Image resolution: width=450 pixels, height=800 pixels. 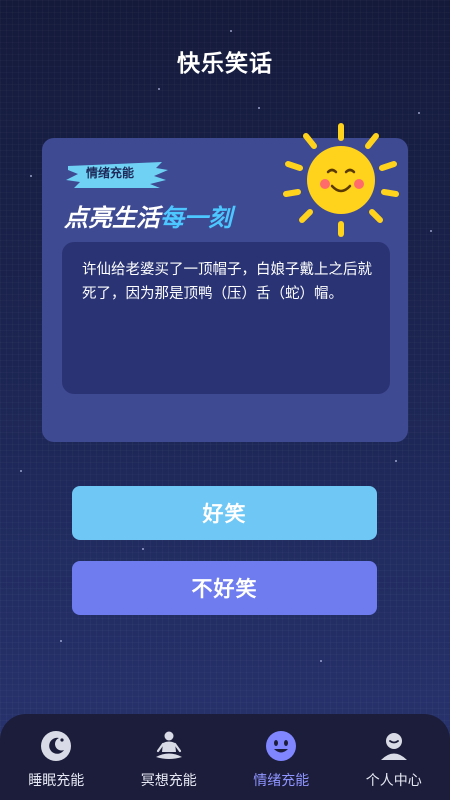 I want to click on headline-main: 点亮生活, so click(x=112, y=218).